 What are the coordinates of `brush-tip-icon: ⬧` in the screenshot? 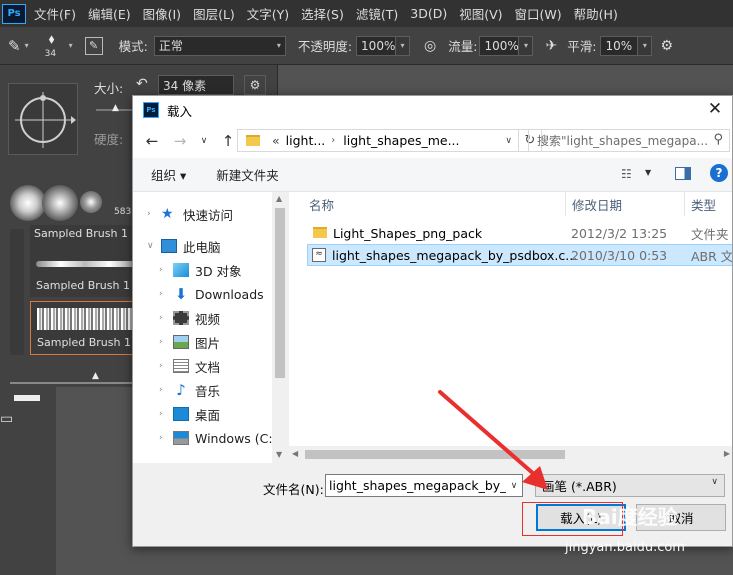 It's located at (51, 39).